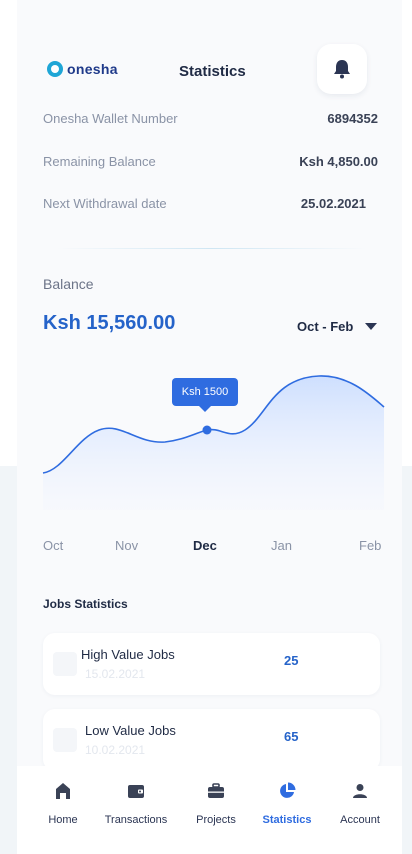  Describe the element at coordinates (115, 674) in the screenshot. I see `job-date: 15.02.2021` at that location.